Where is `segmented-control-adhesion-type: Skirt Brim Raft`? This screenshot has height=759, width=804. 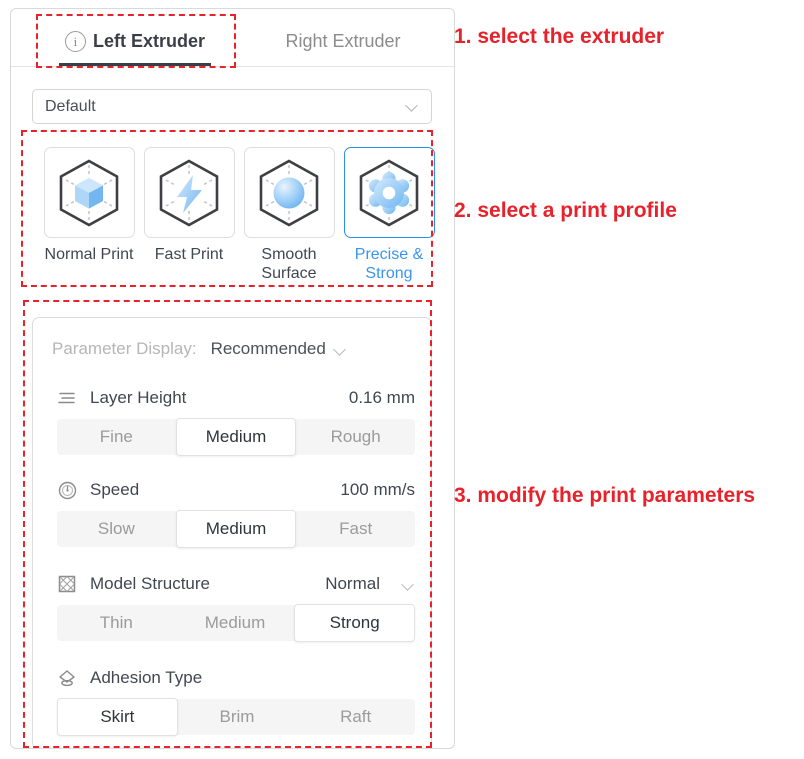 segmented-control-adhesion-type: Skirt Brim Raft is located at coordinates (236, 717).